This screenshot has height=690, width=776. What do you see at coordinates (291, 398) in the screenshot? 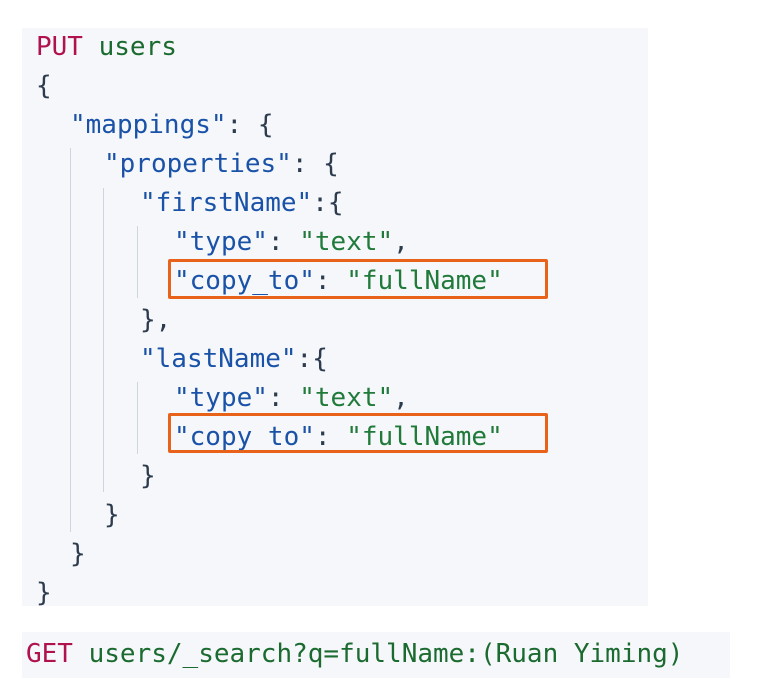
I see `lastname-type-line: "type": "text",` at bounding box center [291, 398].